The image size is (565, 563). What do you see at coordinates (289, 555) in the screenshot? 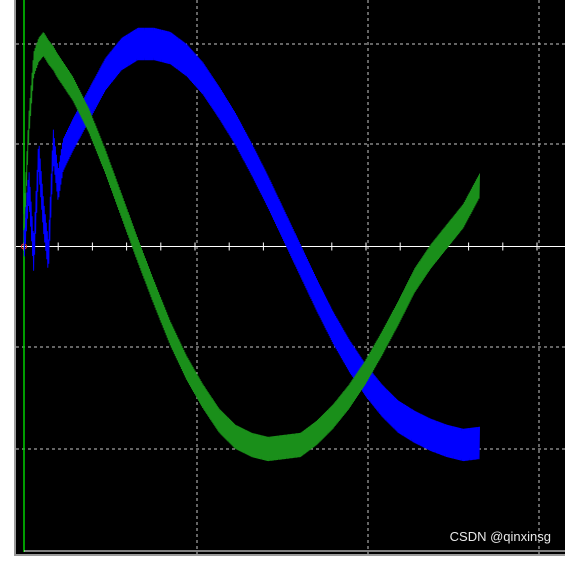
I see `window-frame-bottom` at bounding box center [289, 555].